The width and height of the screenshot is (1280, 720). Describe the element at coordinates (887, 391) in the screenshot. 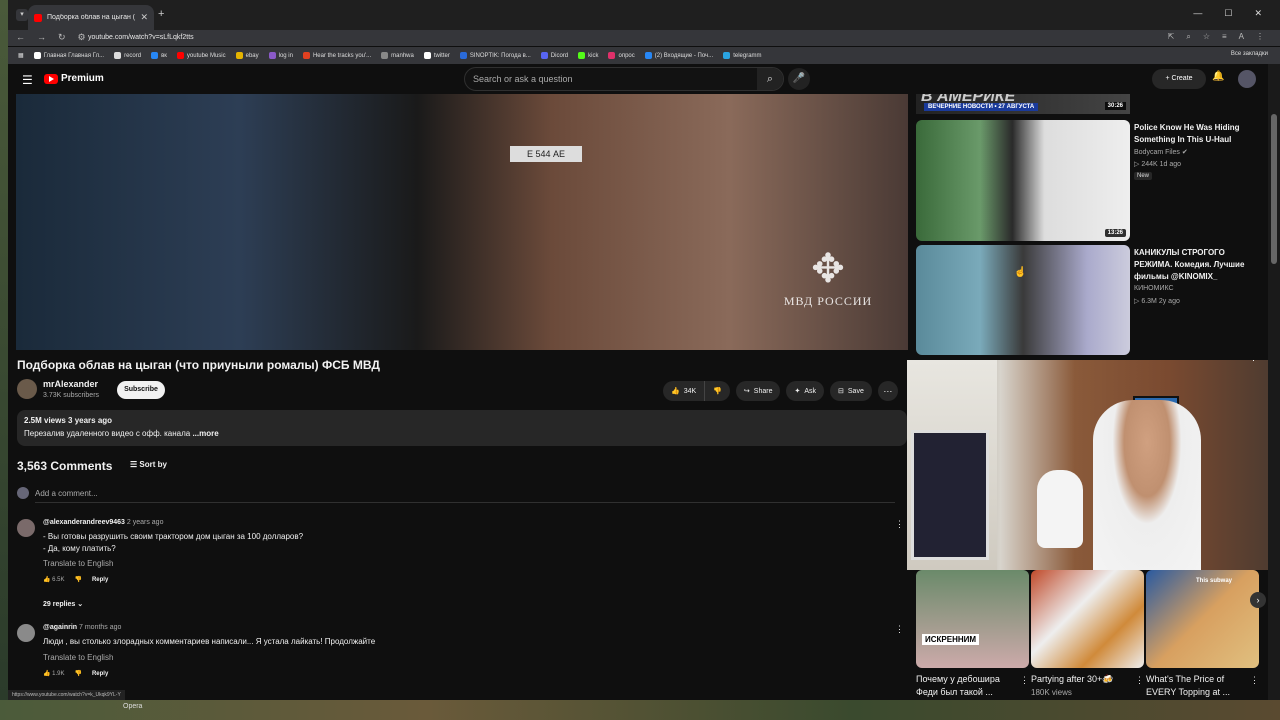

I see `more-actions-icon: ⋯` at that location.